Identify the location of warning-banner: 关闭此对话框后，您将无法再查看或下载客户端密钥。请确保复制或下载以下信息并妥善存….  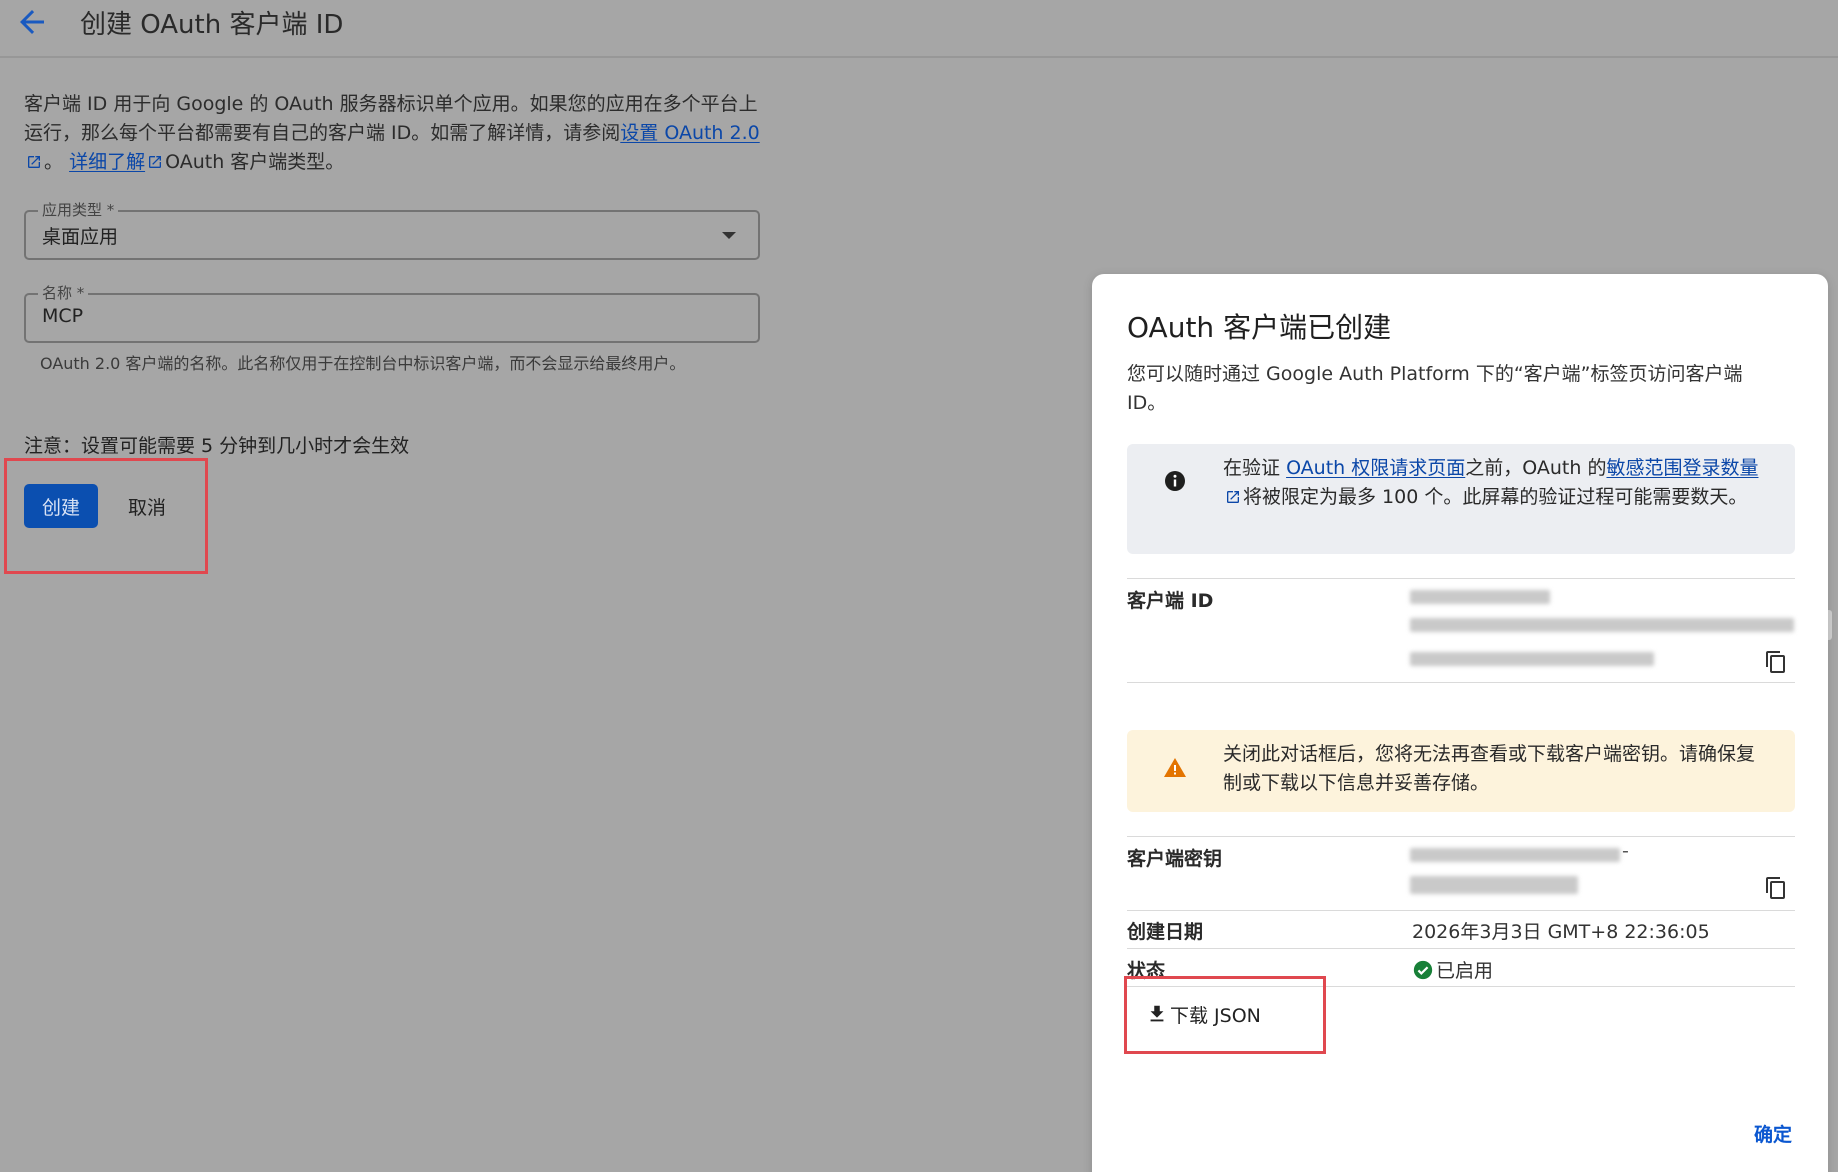
(1461, 771).